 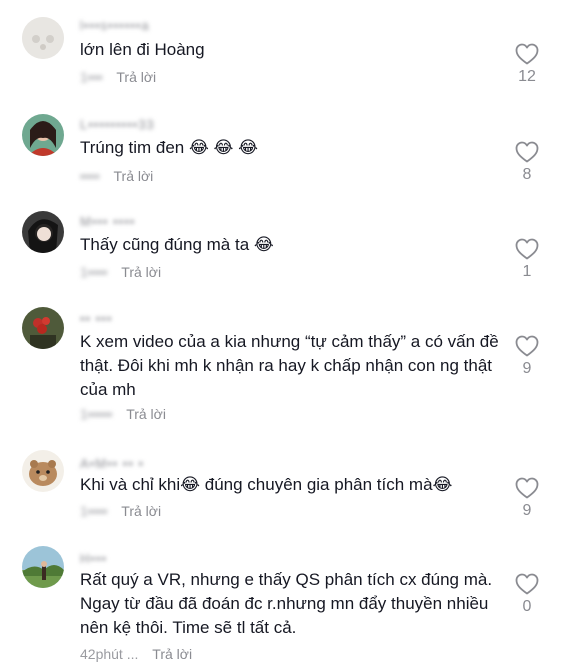 What do you see at coordinates (527, 76) in the screenshot?
I see `like-count: 12` at bounding box center [527, 76].